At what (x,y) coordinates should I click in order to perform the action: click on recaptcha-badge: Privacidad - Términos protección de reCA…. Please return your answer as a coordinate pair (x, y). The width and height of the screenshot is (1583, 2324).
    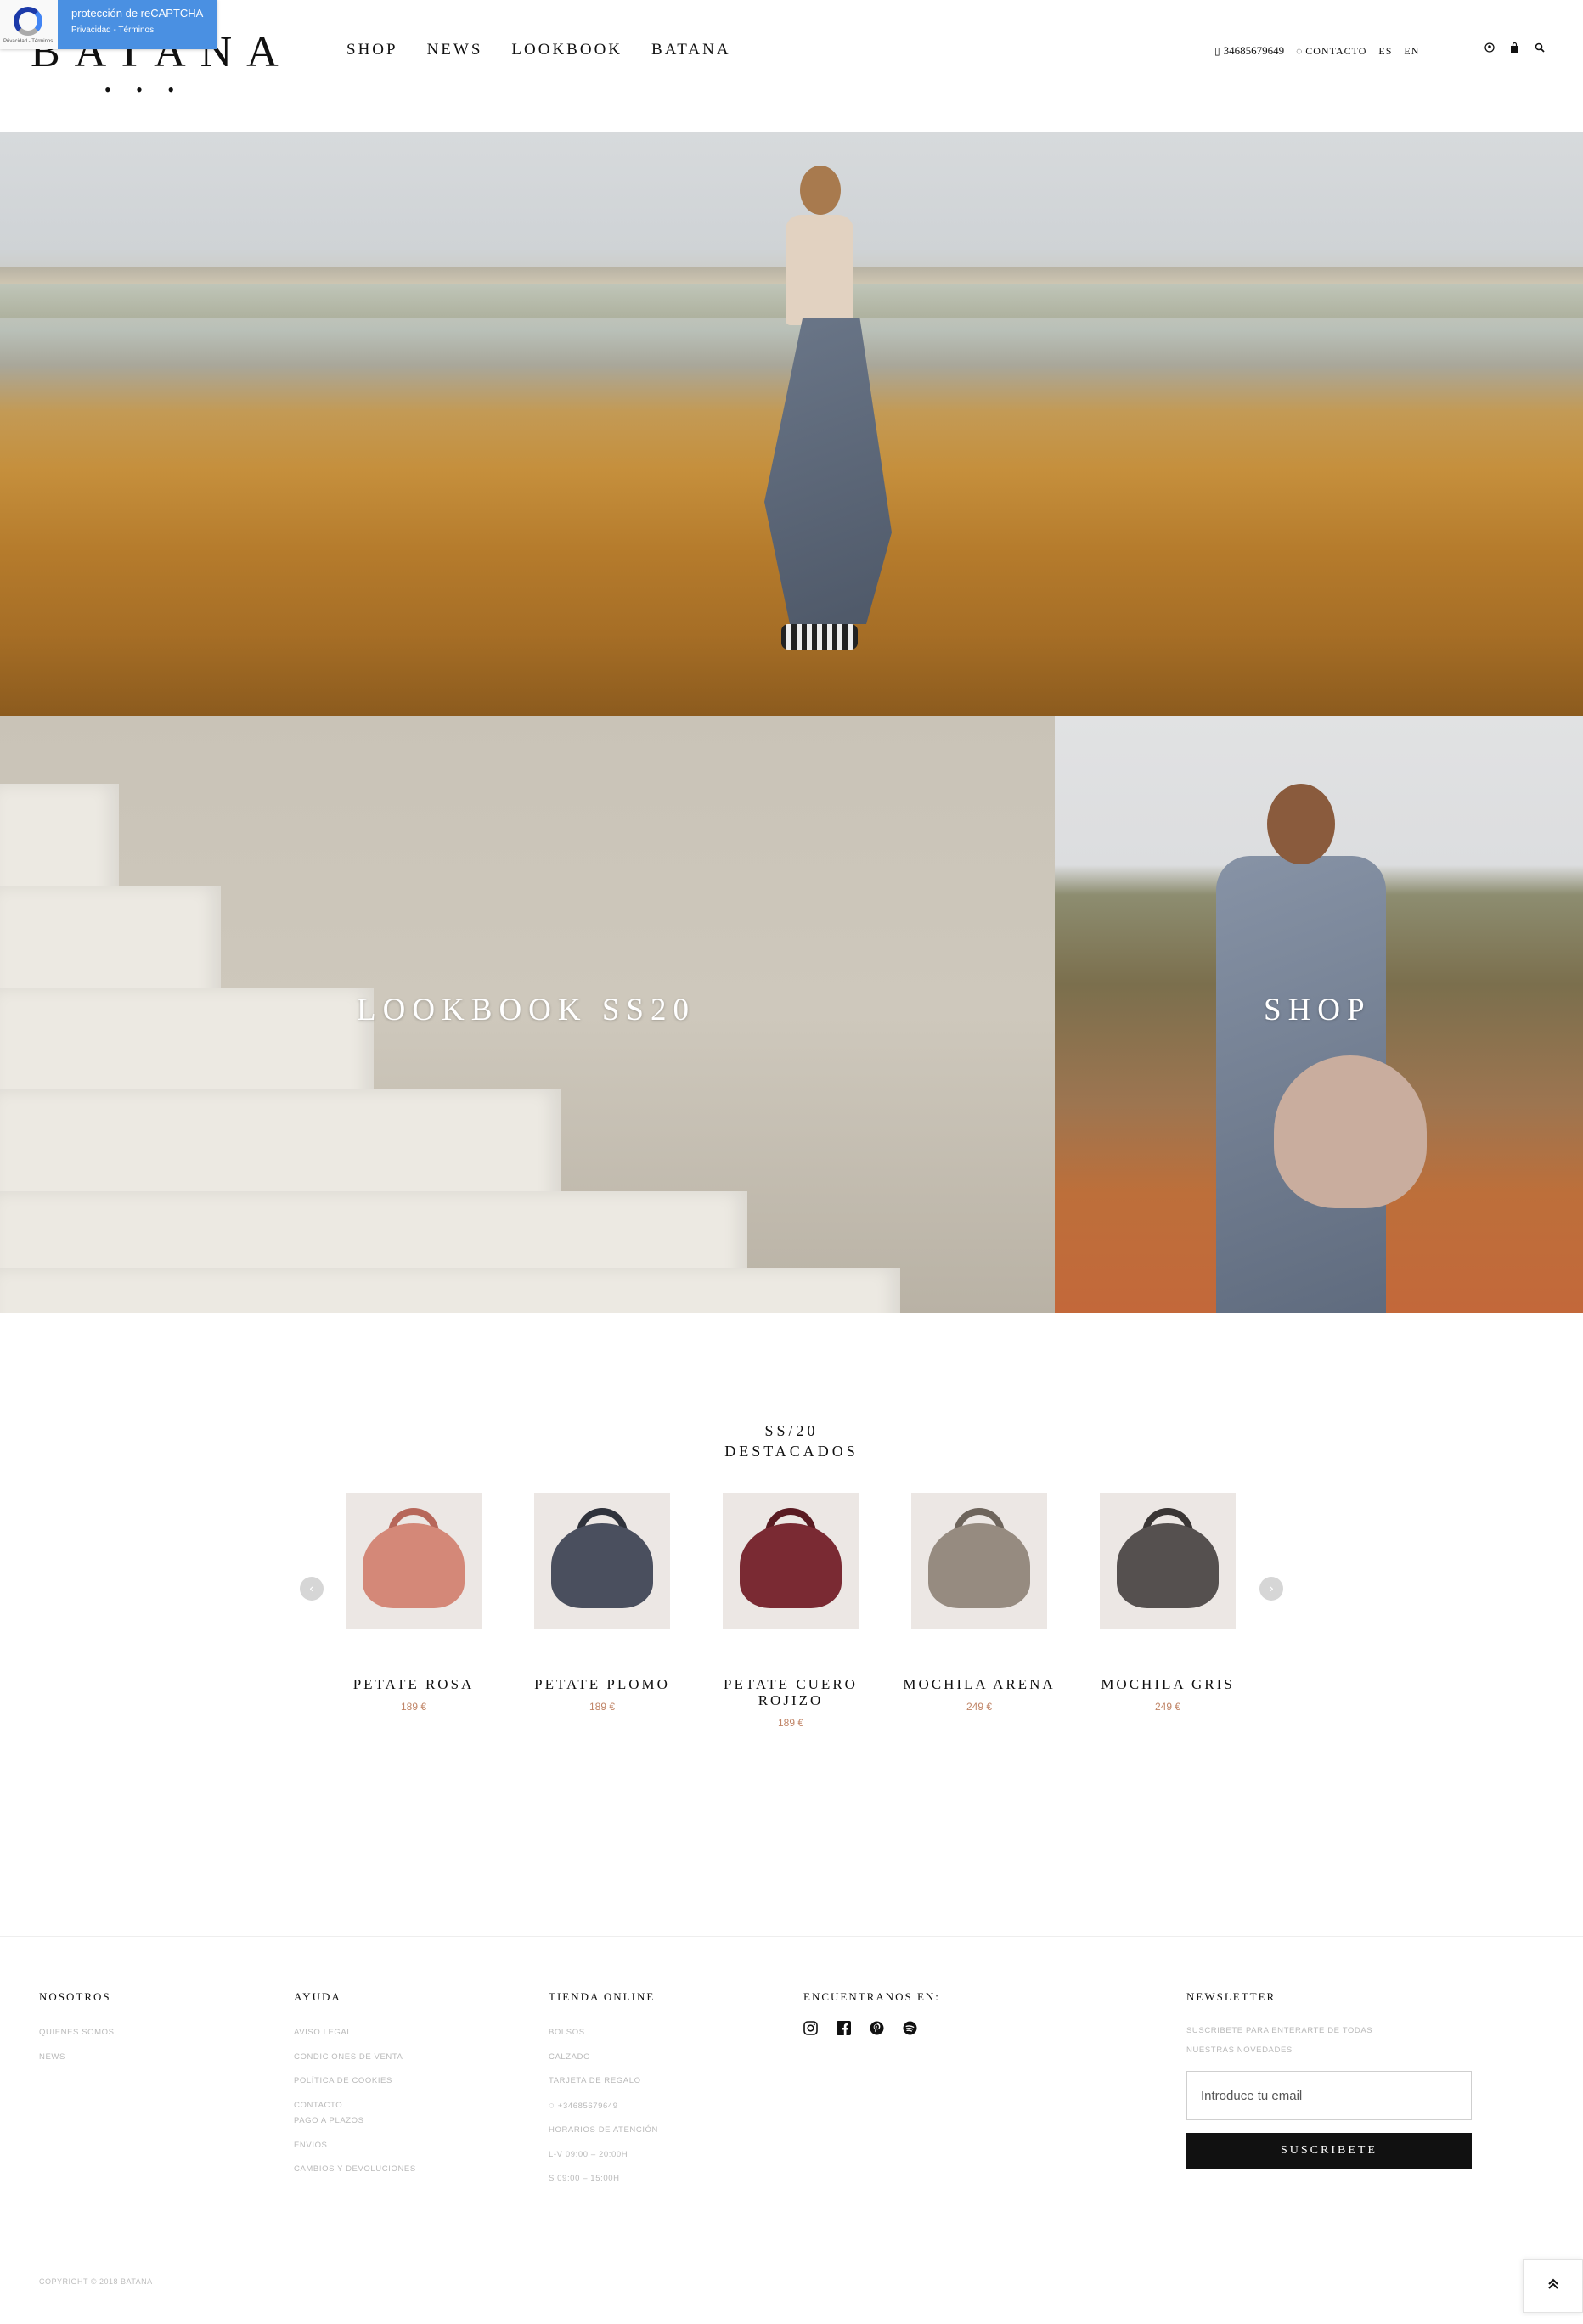
    Looking at the image, I should click on (108, 24).